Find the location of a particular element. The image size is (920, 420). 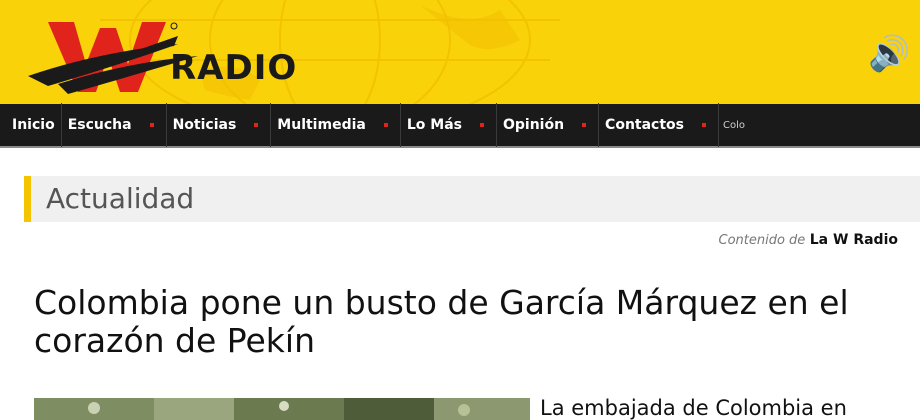

nav-item-opinion: Opinión is located at coordinates (548, 125).